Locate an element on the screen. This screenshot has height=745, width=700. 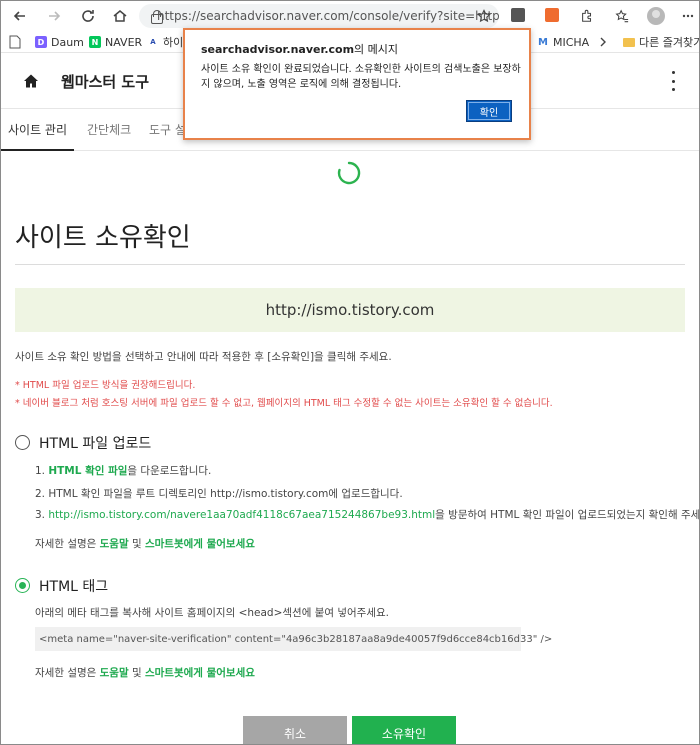
step-text: 을 방문하여 HTML 확인 파일이 업로드되었는지 확인해 주세요. is located at coordinates (567, 515).